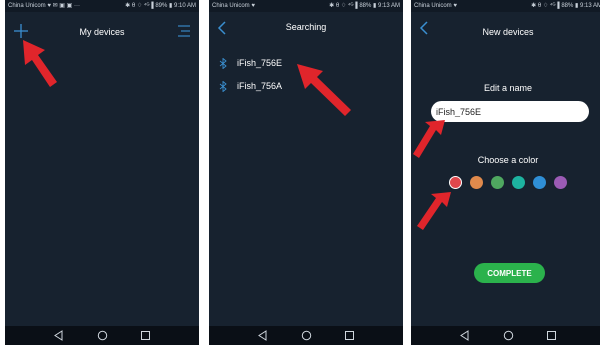  Describe the element at coordinates (510, 111) in the screenshot. I see `device-name-input` at that location.